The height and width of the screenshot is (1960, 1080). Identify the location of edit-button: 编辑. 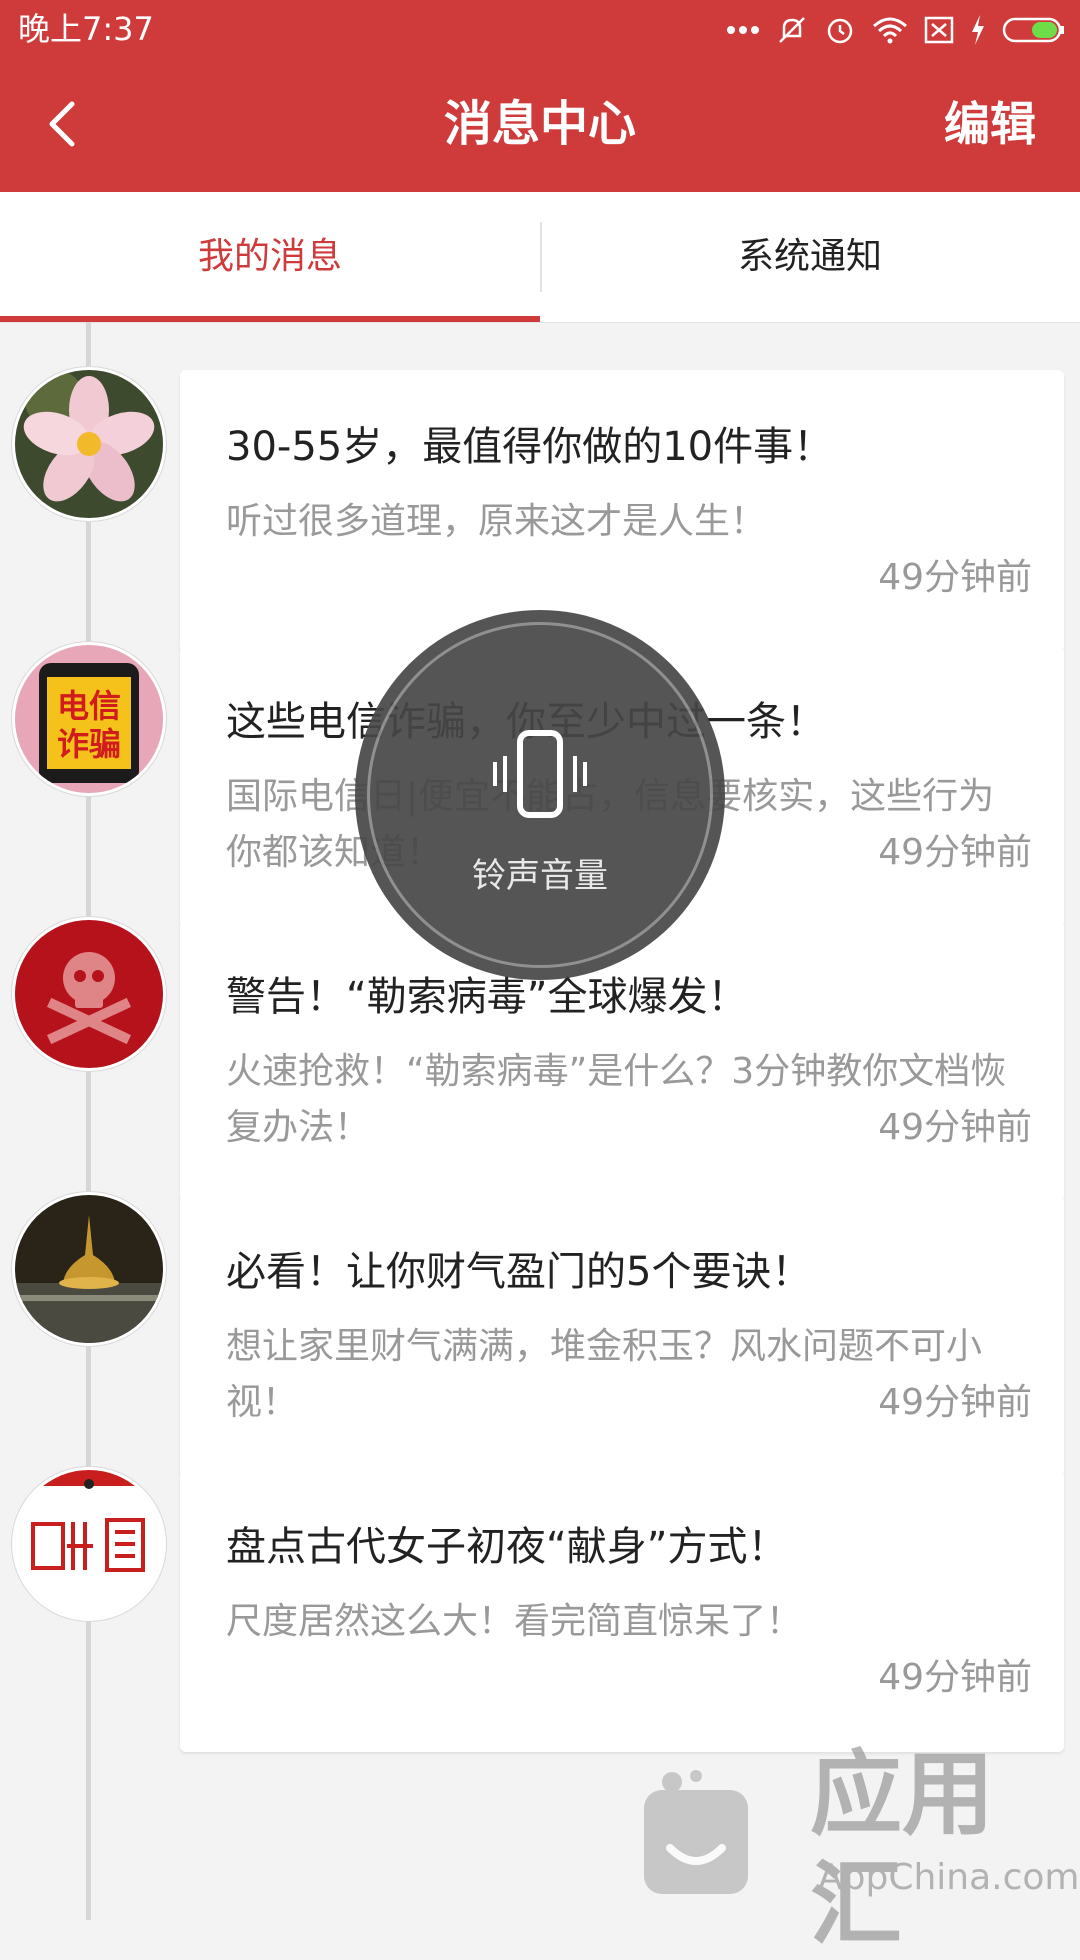
(990, 124).